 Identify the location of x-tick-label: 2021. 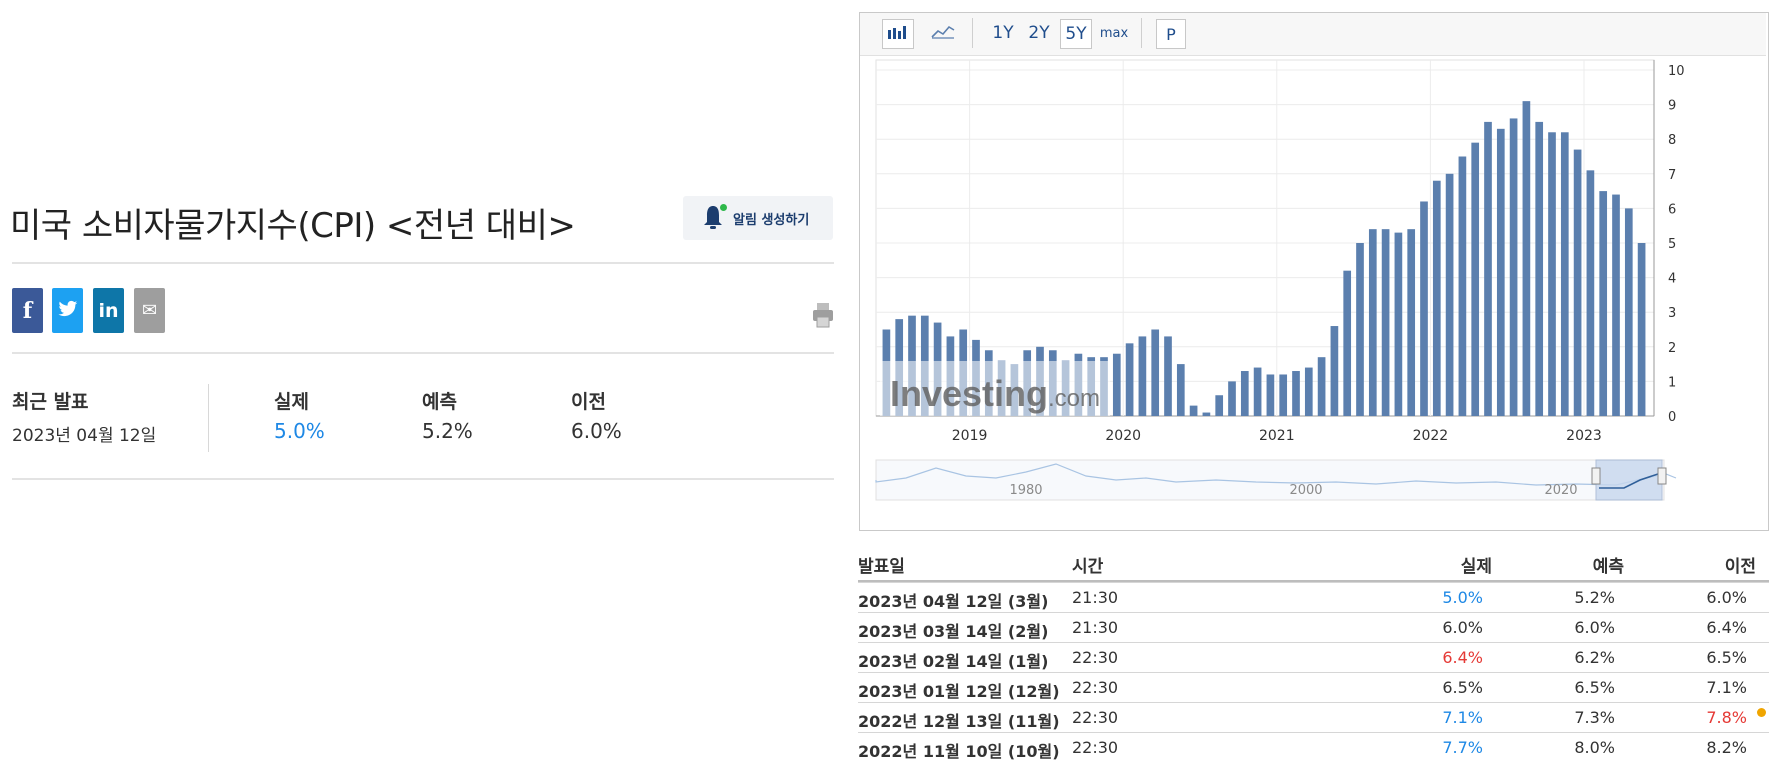
(1277, 436).